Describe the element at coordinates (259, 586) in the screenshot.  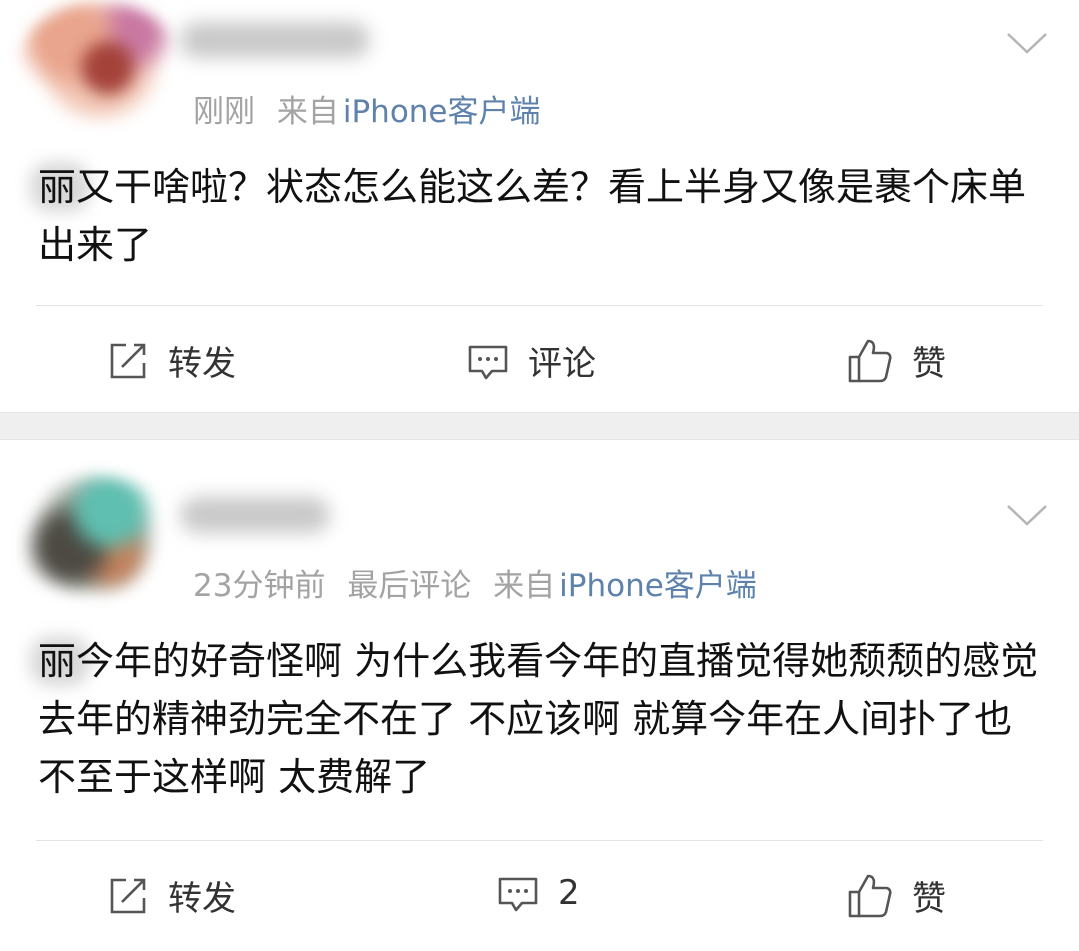
I see `post-time: 23分钟前` at that location.